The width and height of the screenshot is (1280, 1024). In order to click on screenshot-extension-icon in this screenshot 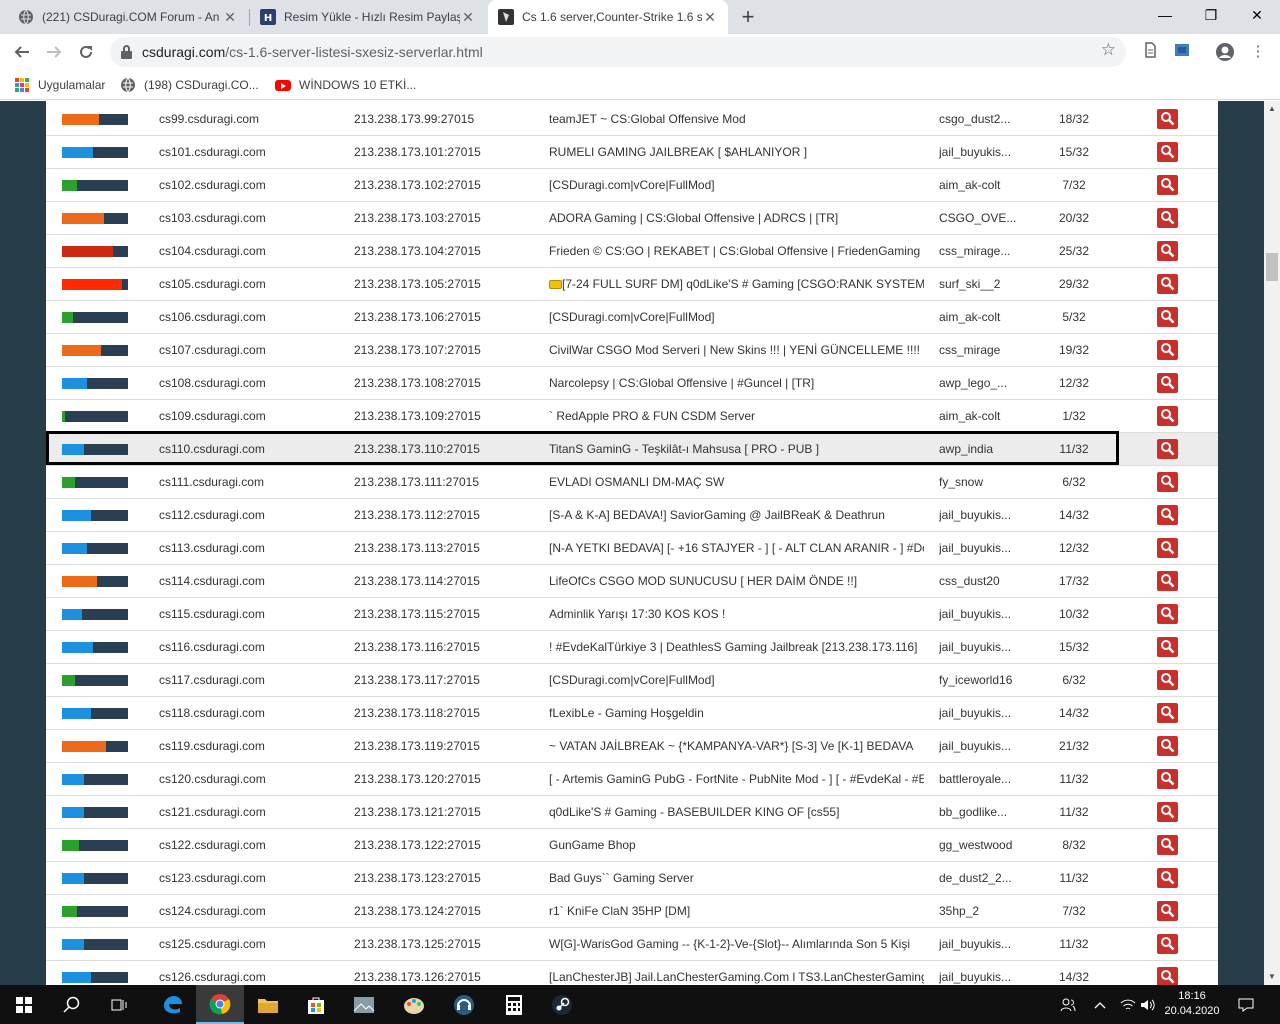, I will do `click(1182, 52)`.